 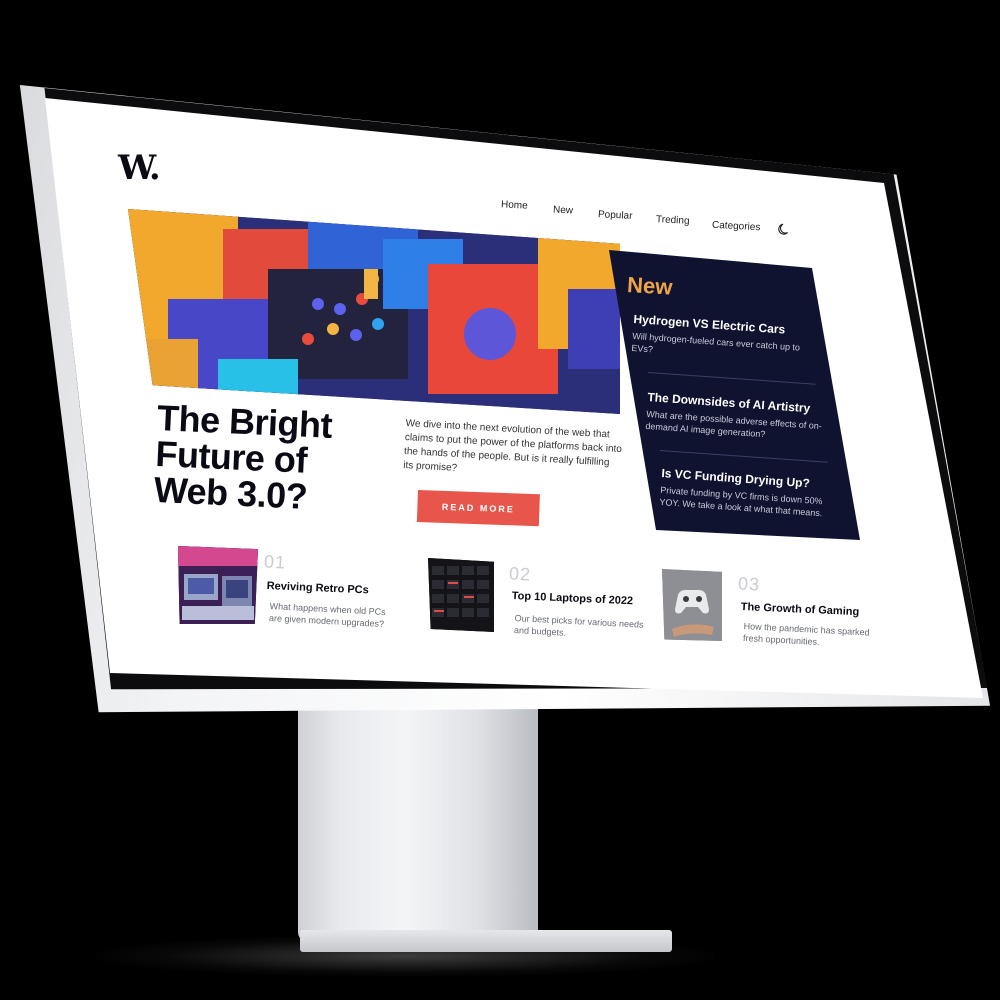 I want to click on nav-popular: Popular, so click(x=615, y=215).